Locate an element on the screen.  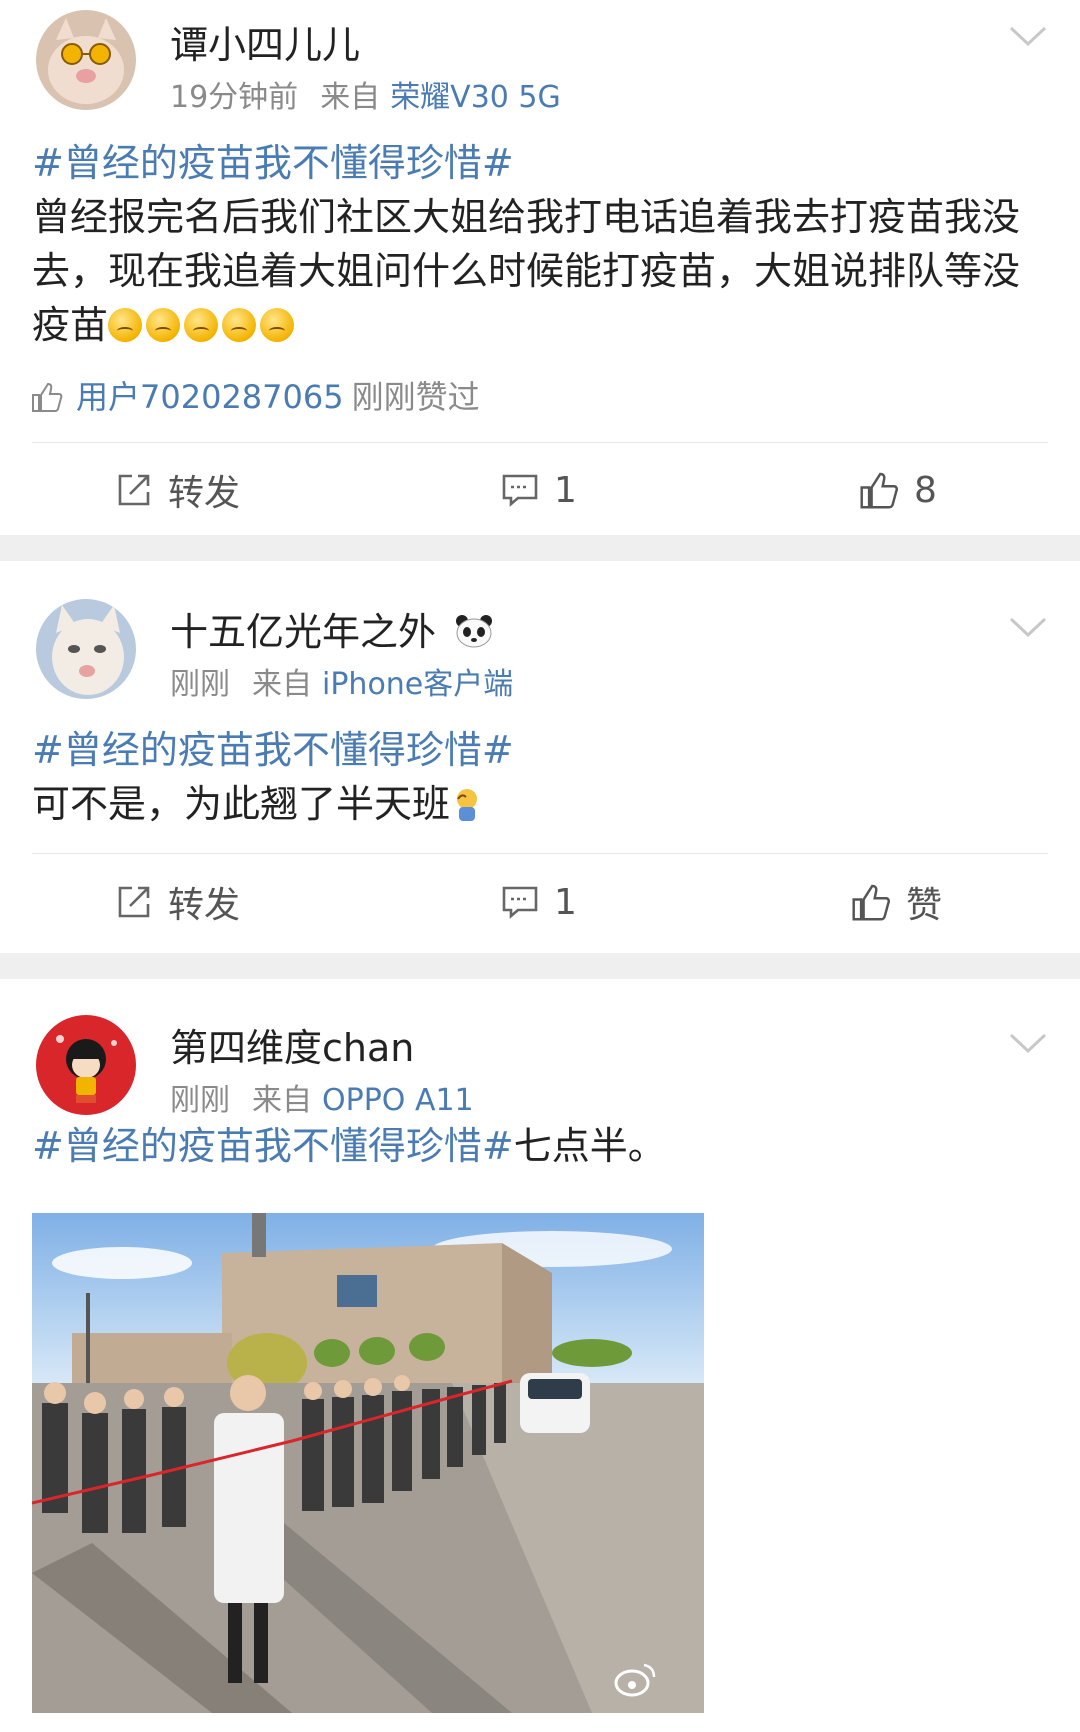
post-meta: 19分钟前 来自 荣耀V30 5G is located at coordinates (365, 94).